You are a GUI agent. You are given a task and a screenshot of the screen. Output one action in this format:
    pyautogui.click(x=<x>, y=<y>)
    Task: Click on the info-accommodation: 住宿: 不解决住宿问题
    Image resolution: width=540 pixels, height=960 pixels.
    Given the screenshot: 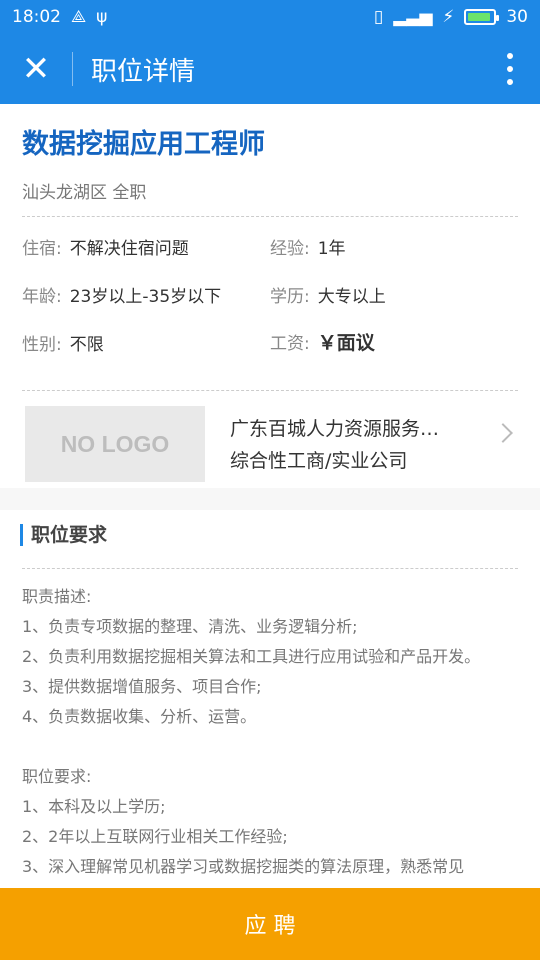 What is the action you would take?
    pyautogui.click(x=105, y=249)
    